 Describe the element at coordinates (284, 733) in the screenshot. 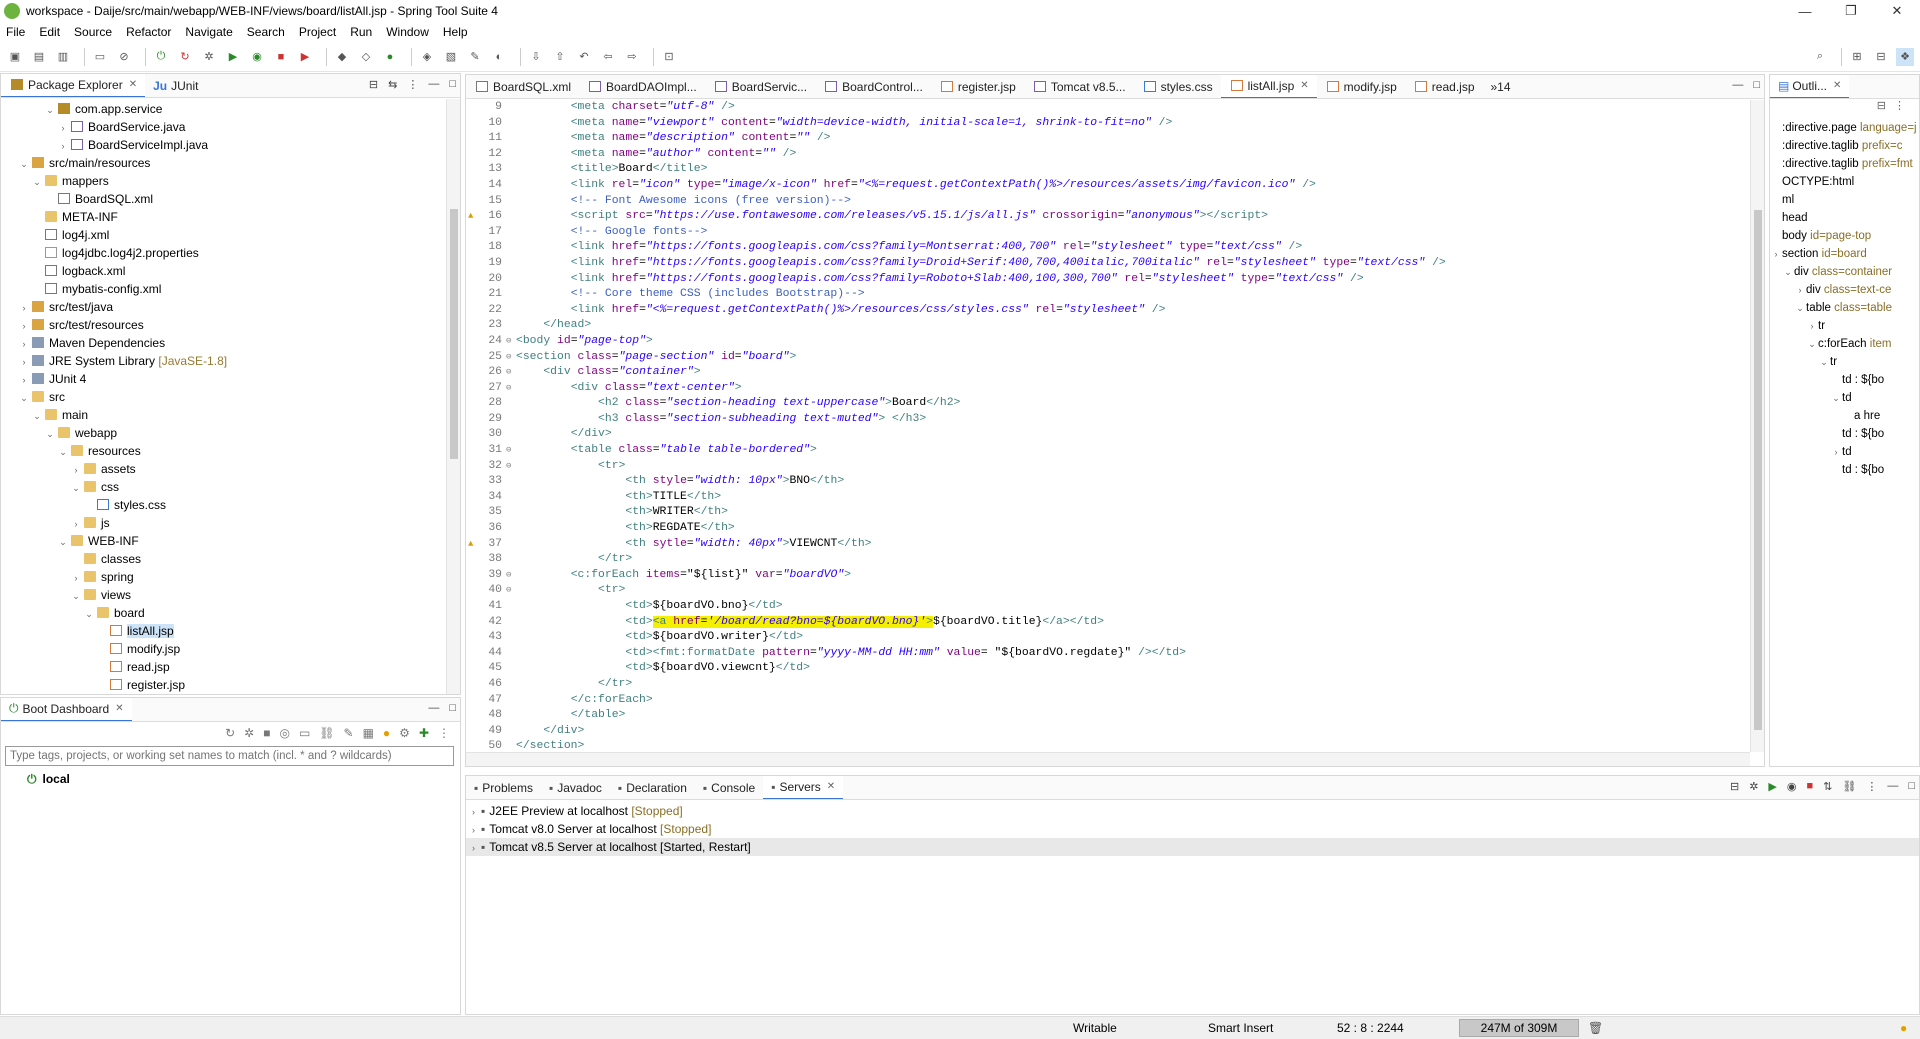

I see `open-browser-icon: ◎` at that location.